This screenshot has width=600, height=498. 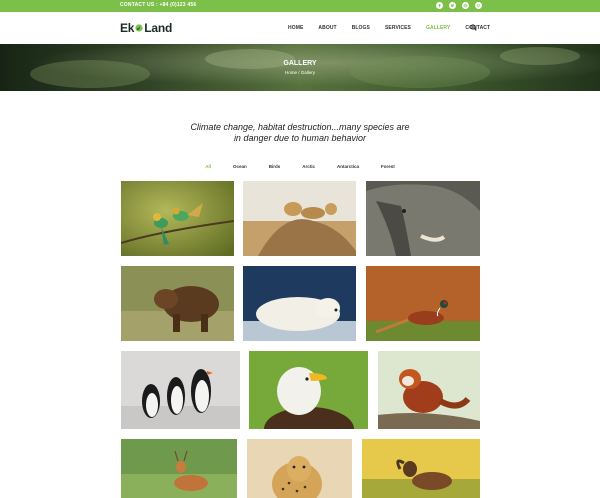 I want to click on page-title: GALLERY, so click(x=300, y=63).